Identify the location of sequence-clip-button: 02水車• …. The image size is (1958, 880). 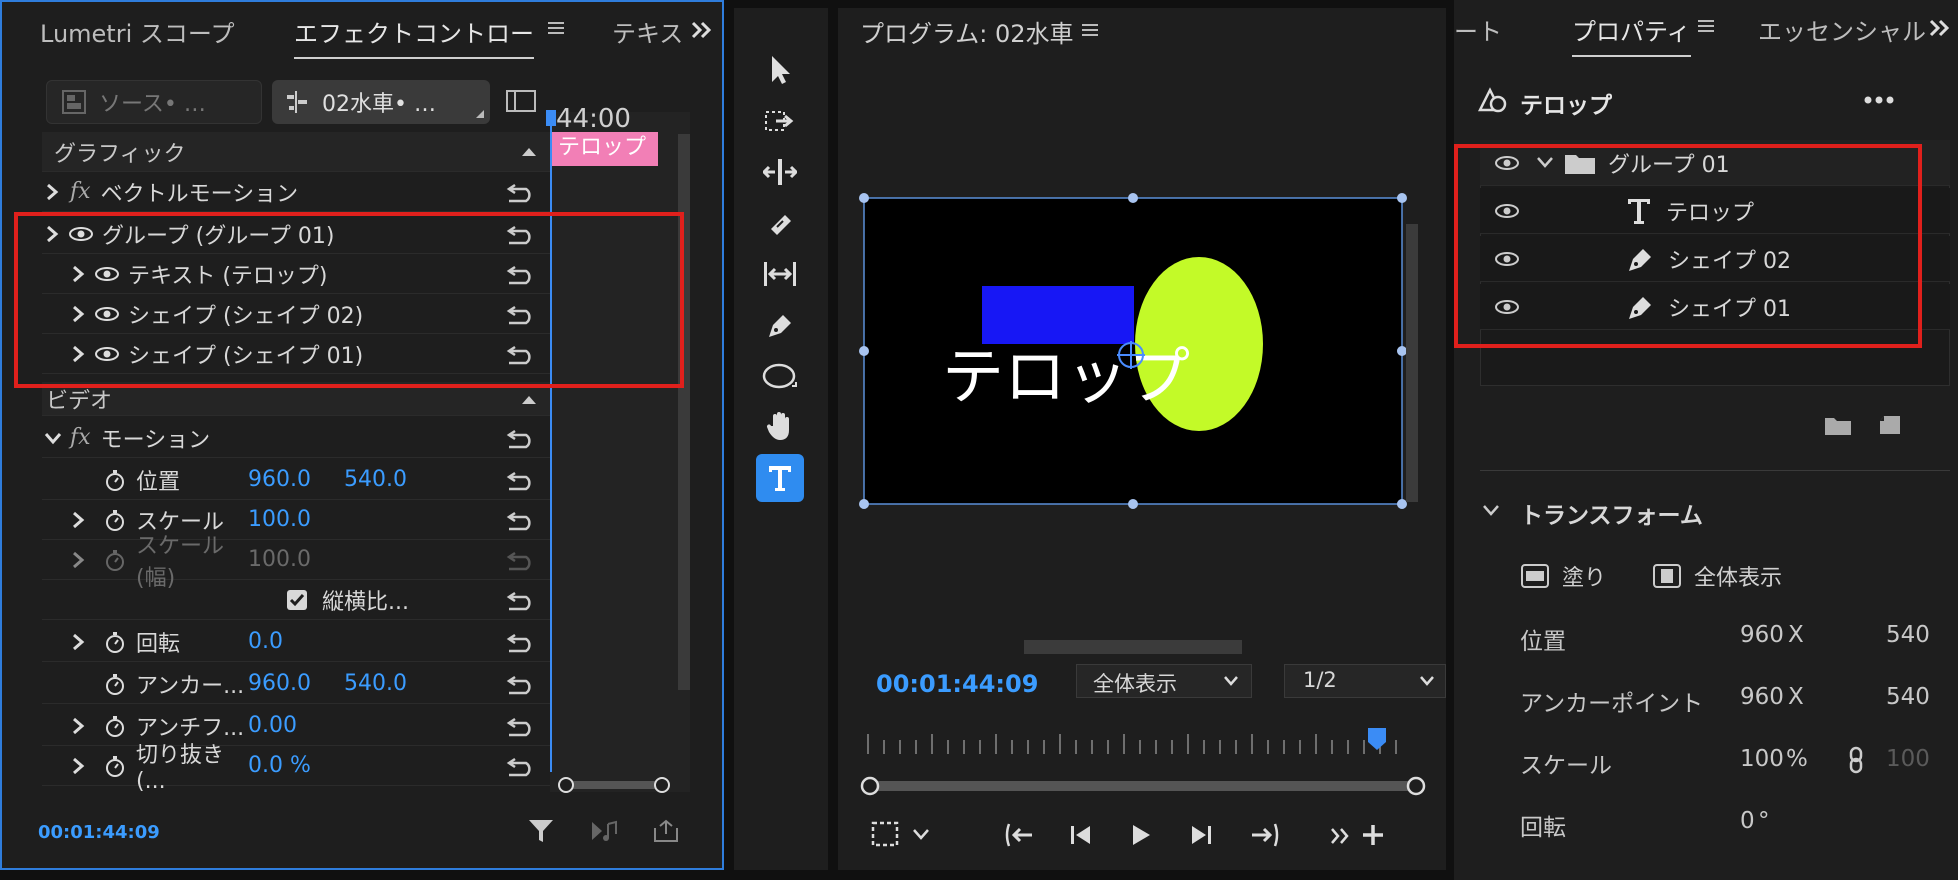
(381, 102).